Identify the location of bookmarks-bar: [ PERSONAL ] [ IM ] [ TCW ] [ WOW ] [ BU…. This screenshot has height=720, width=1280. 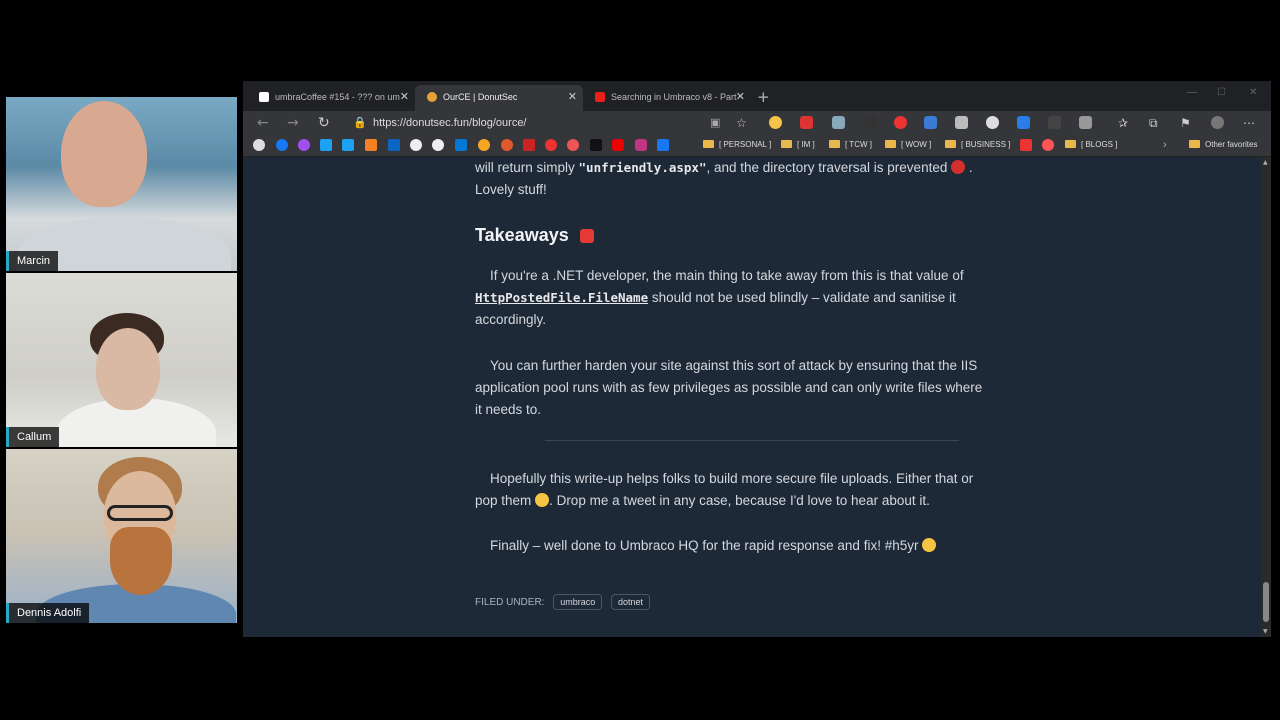
(757, 146).